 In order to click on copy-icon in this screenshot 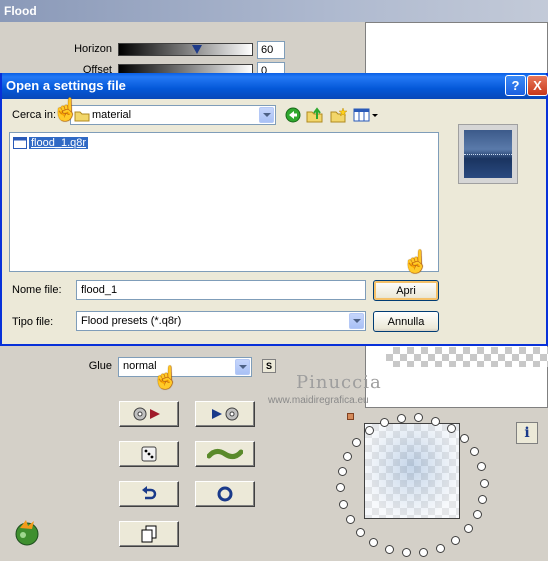, I will do `click(149, 534)`.